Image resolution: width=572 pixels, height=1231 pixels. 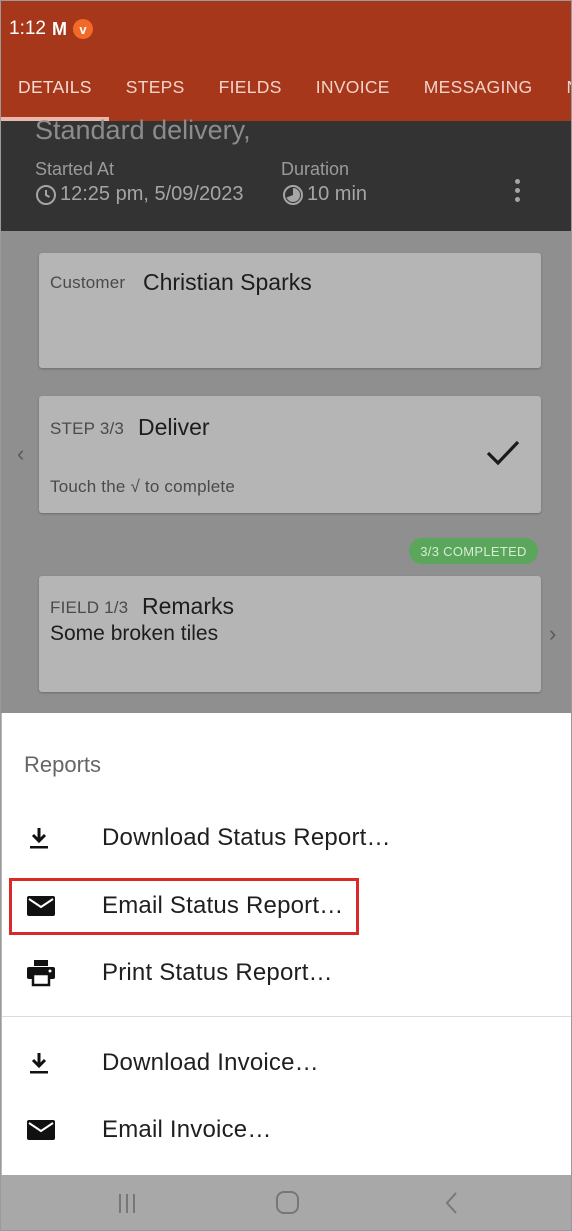 What do you see at coordinates (142, 486) in the screenshot?
I see `step-hint: Touch the √ to complete` at bounding box center [142, 486].